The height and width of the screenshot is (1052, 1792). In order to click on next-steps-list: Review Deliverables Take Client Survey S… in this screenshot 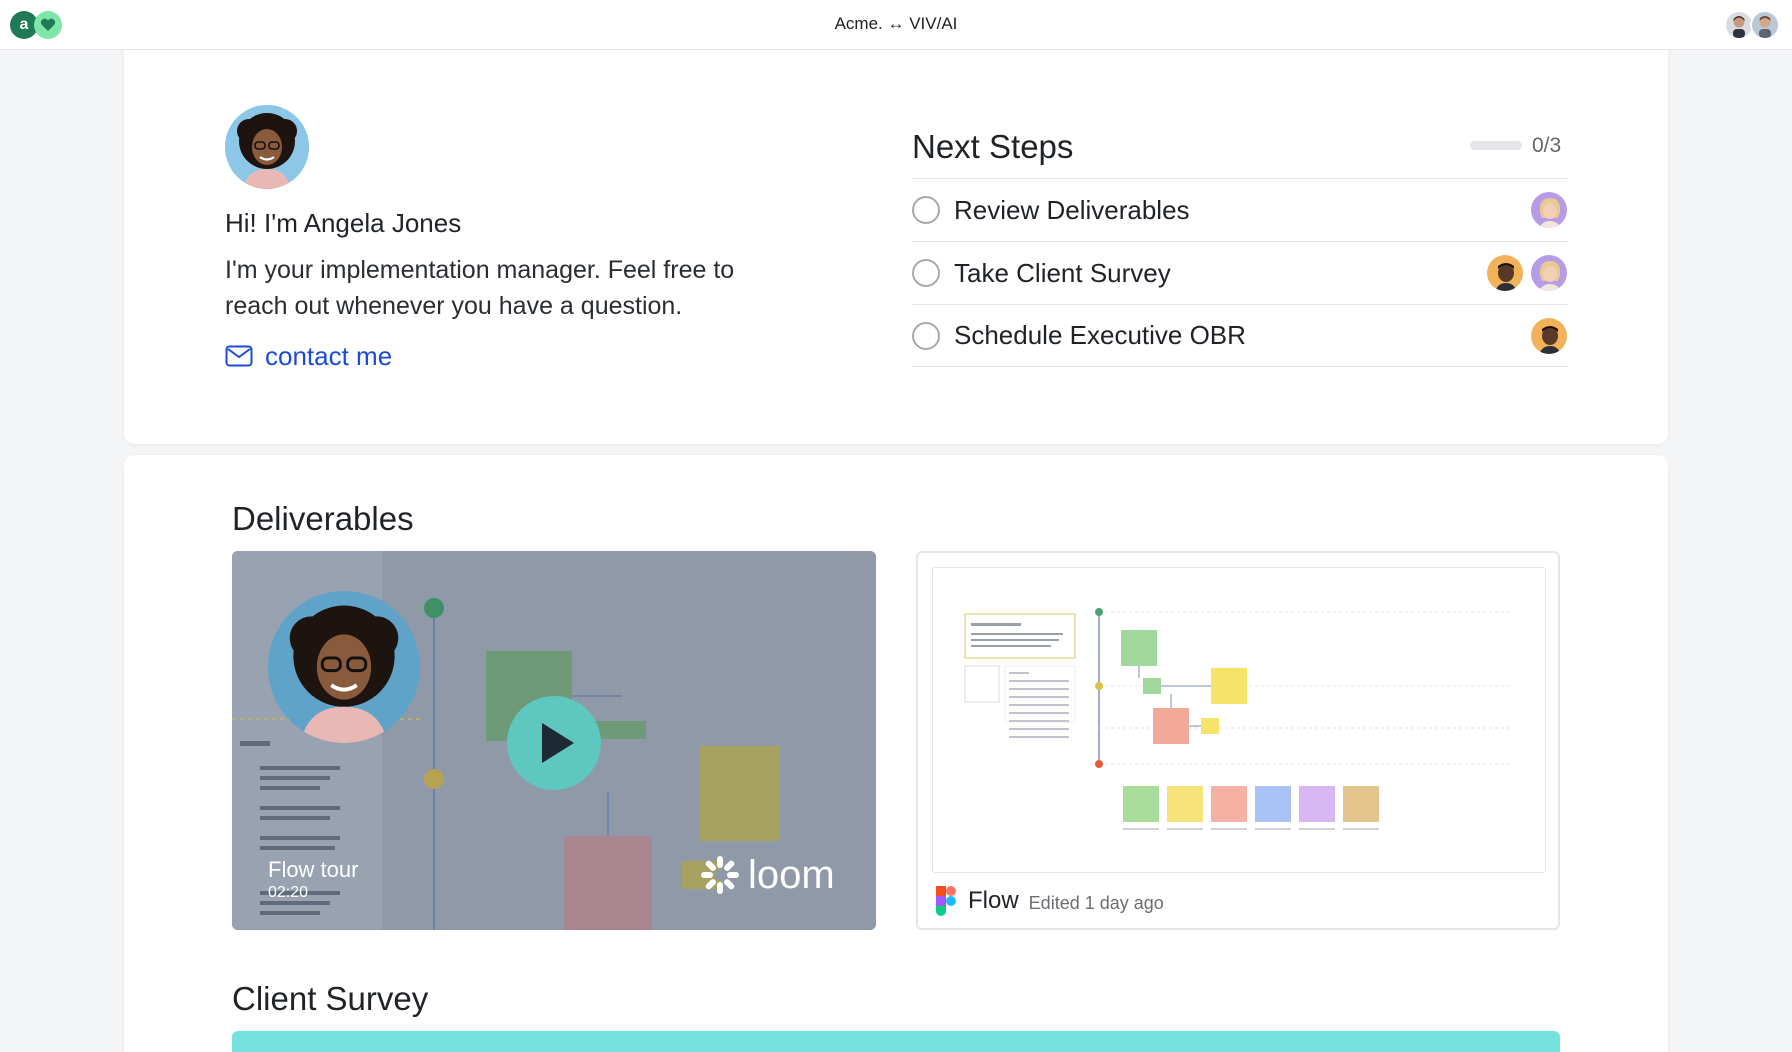, I will do `click(1240, 272)`.